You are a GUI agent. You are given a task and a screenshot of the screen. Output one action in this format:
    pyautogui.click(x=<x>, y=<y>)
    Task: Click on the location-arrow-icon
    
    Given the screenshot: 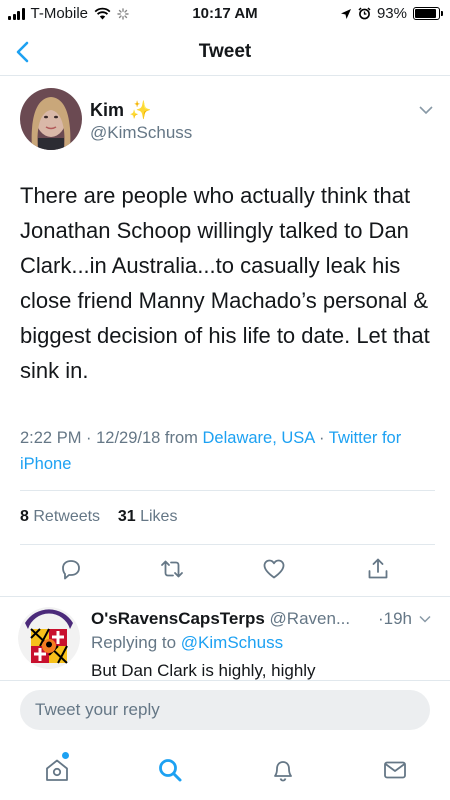 What is the action you would take?
    pyautogui.click(x=345, y=13)
    